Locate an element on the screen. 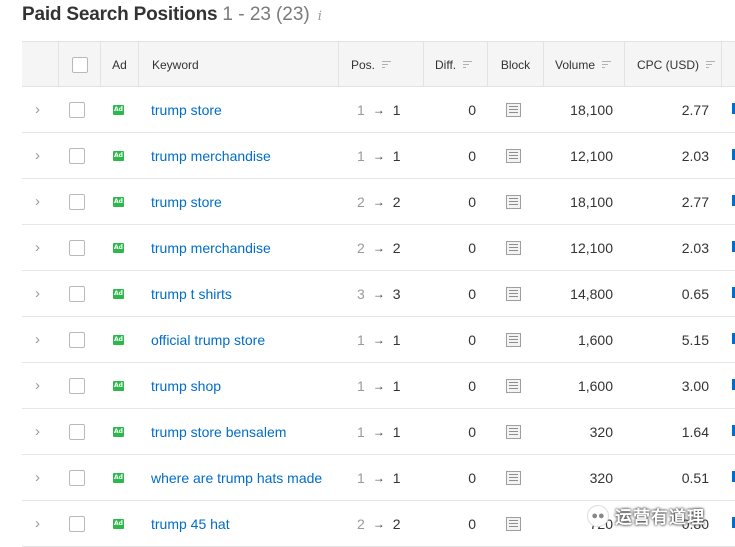 The width and height of the screenshot is (735, 547). table-row: › Ad trump merchandise 1 → 1 0 12,100 2.03 is located at coordinates (378, 156).